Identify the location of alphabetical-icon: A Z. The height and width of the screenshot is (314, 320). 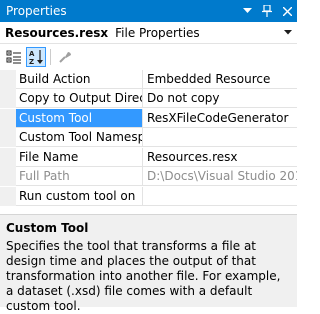
(36, 57).